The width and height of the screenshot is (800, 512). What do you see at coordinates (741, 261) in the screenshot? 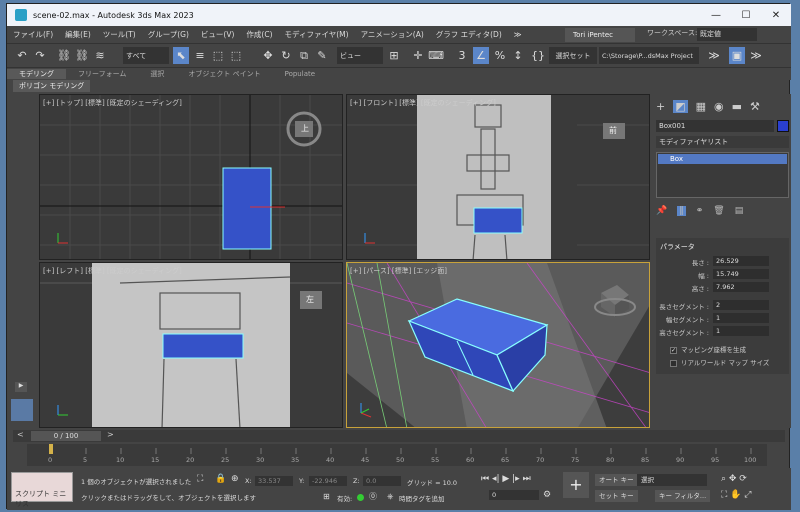
I see `length-spinner: 26.529` at bounding box center [741, 261].